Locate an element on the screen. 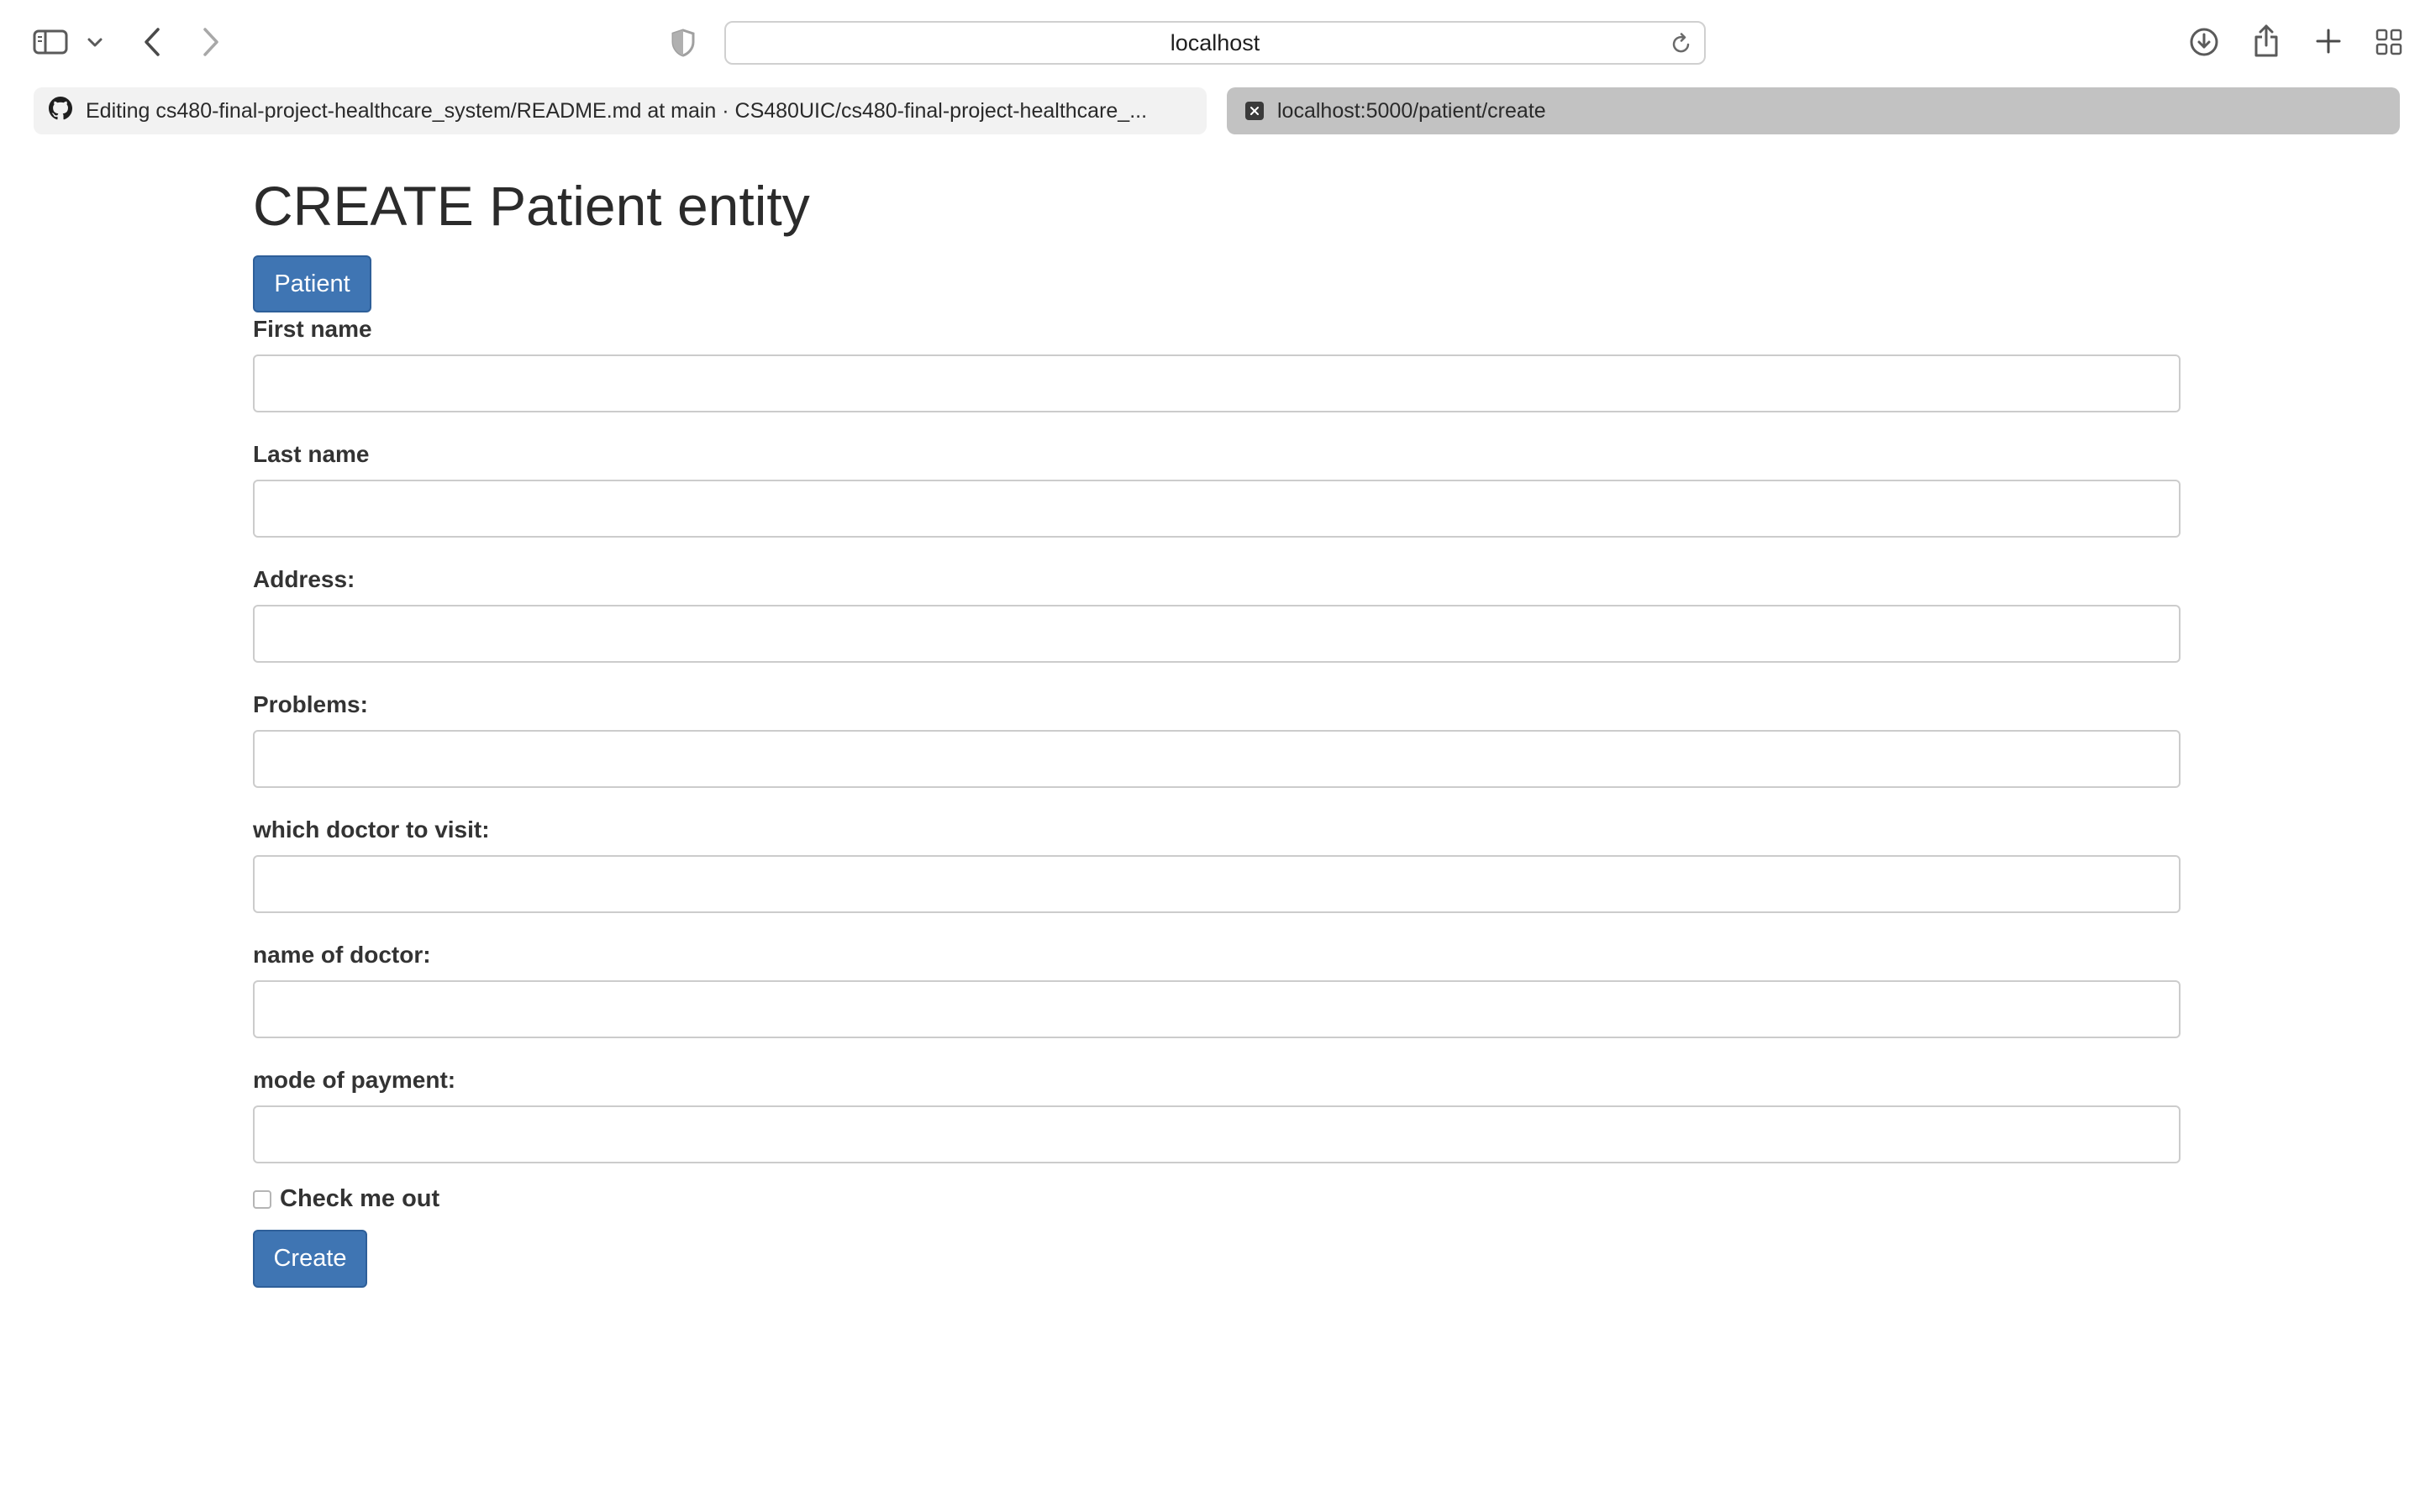 The height and width of the screenshot is (1512, 2420). download-icon is located at coordinates (2204, 42).